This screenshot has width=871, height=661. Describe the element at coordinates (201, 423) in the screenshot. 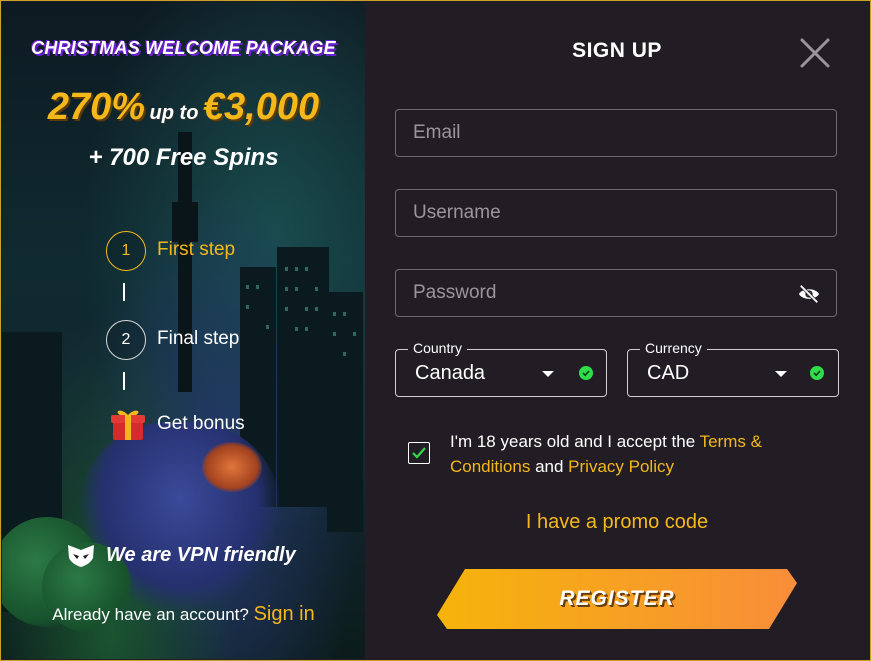

I see `bonus-label: Get bonus` at that location.